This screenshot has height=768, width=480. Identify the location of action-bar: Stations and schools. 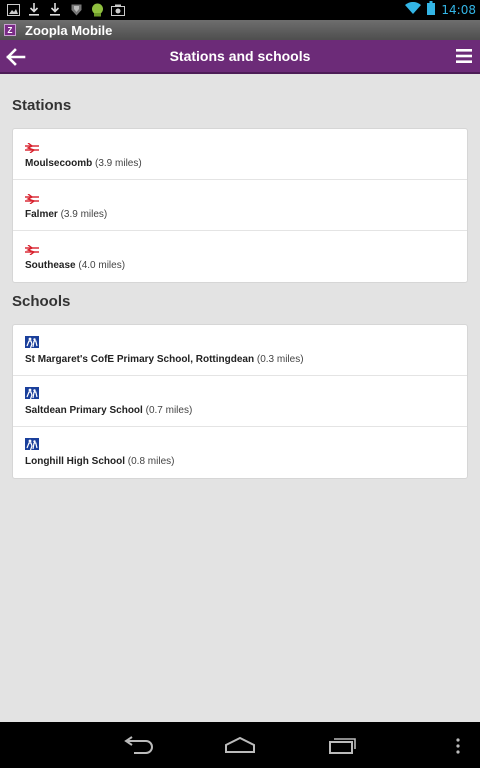
(240, 57).